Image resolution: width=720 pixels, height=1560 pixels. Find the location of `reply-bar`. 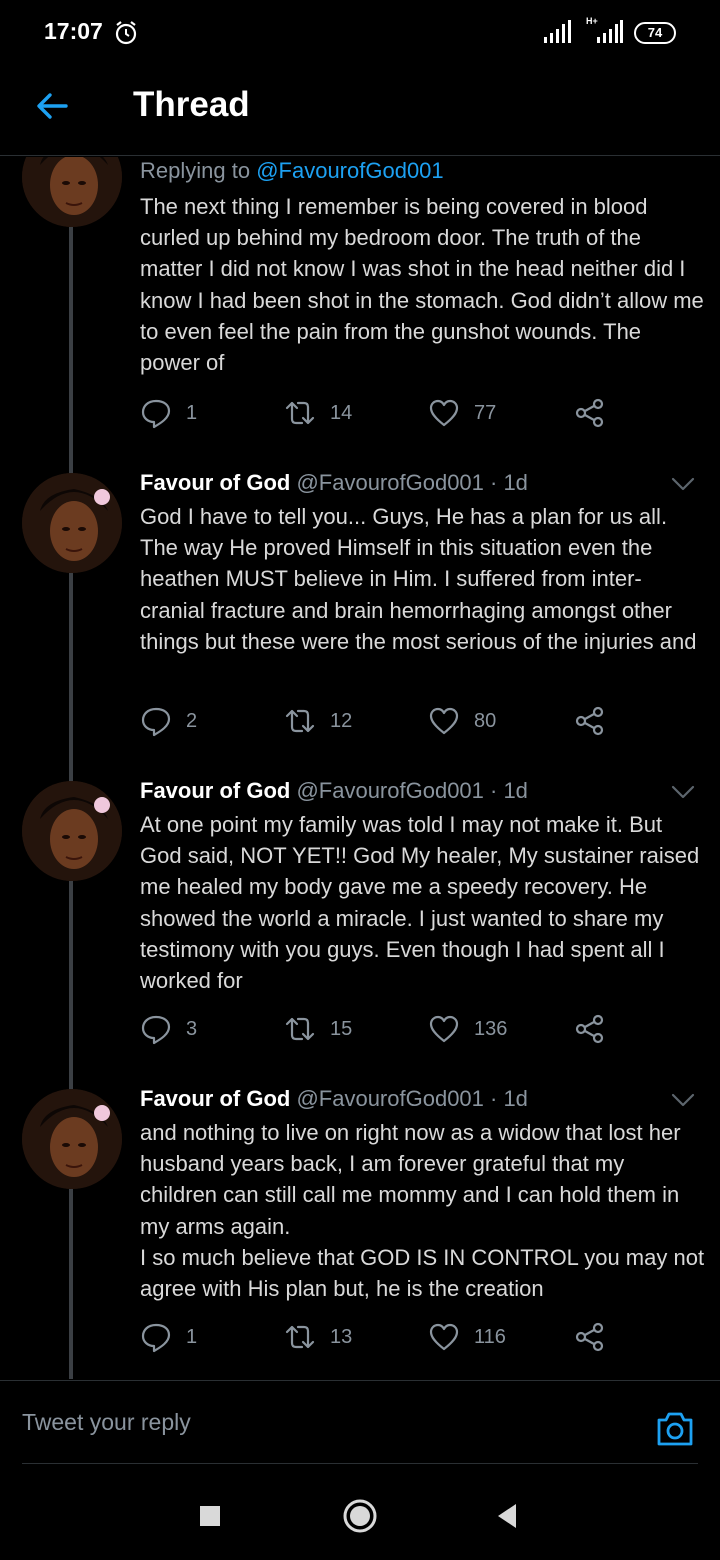

reply-bar is located at coordinates (360, 1422).